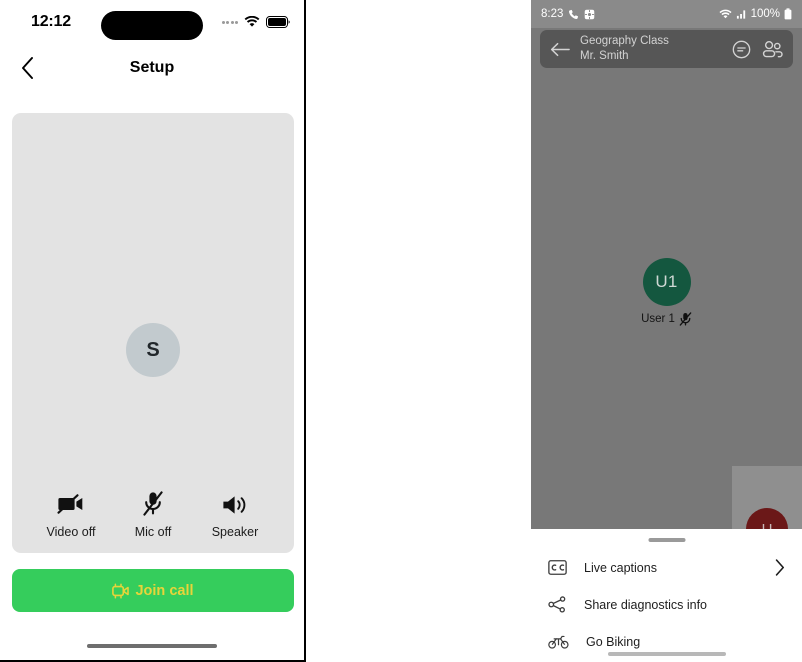  I want to click on video-toggle-label: Video off, so click(71, 532).